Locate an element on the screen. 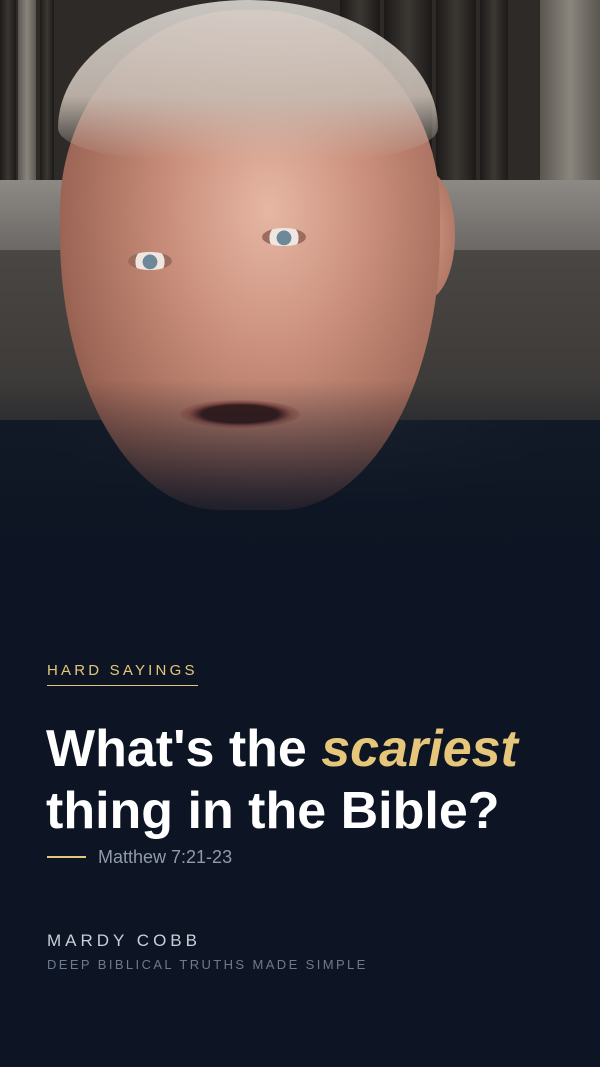  scripture-reference: Matthew 7:21-23 is located at coordinates (139, 857).